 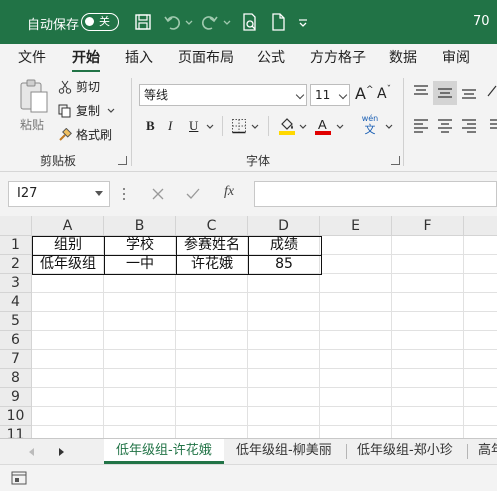 I want to click on print-preview-icon, so click(x=250, y=22).